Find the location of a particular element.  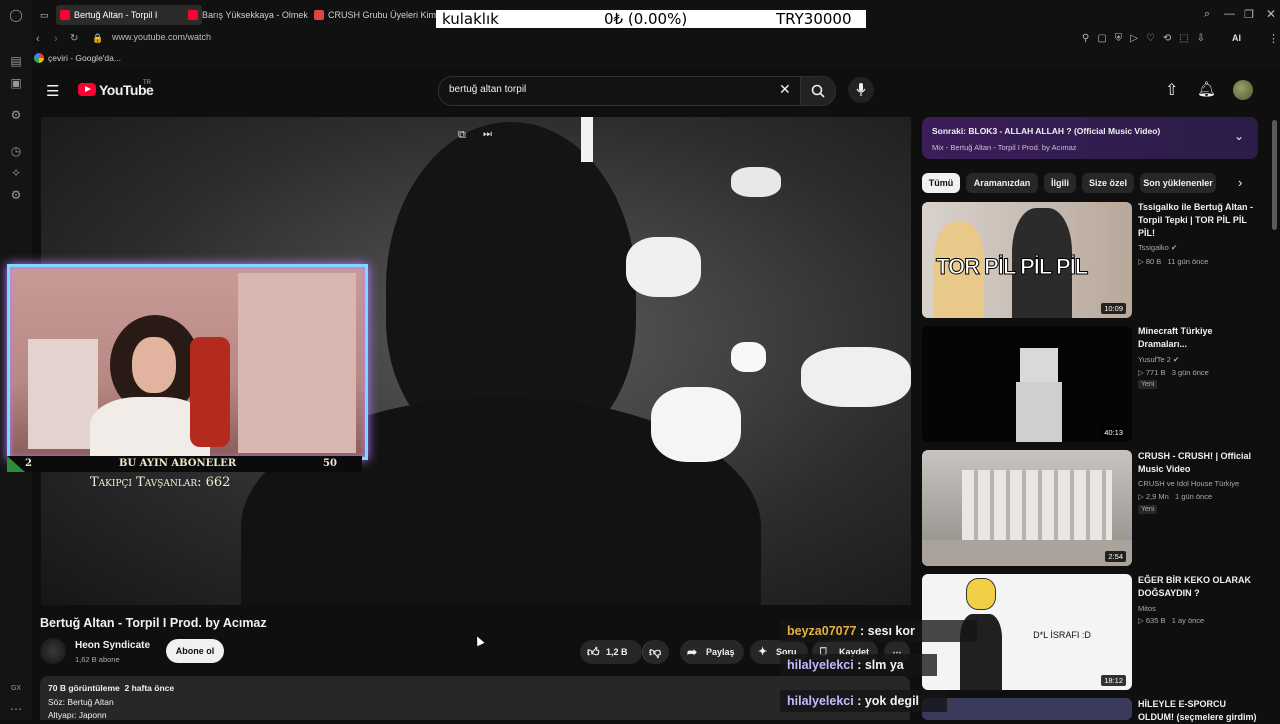

channel-avatar is located at coordinates (53, 651).